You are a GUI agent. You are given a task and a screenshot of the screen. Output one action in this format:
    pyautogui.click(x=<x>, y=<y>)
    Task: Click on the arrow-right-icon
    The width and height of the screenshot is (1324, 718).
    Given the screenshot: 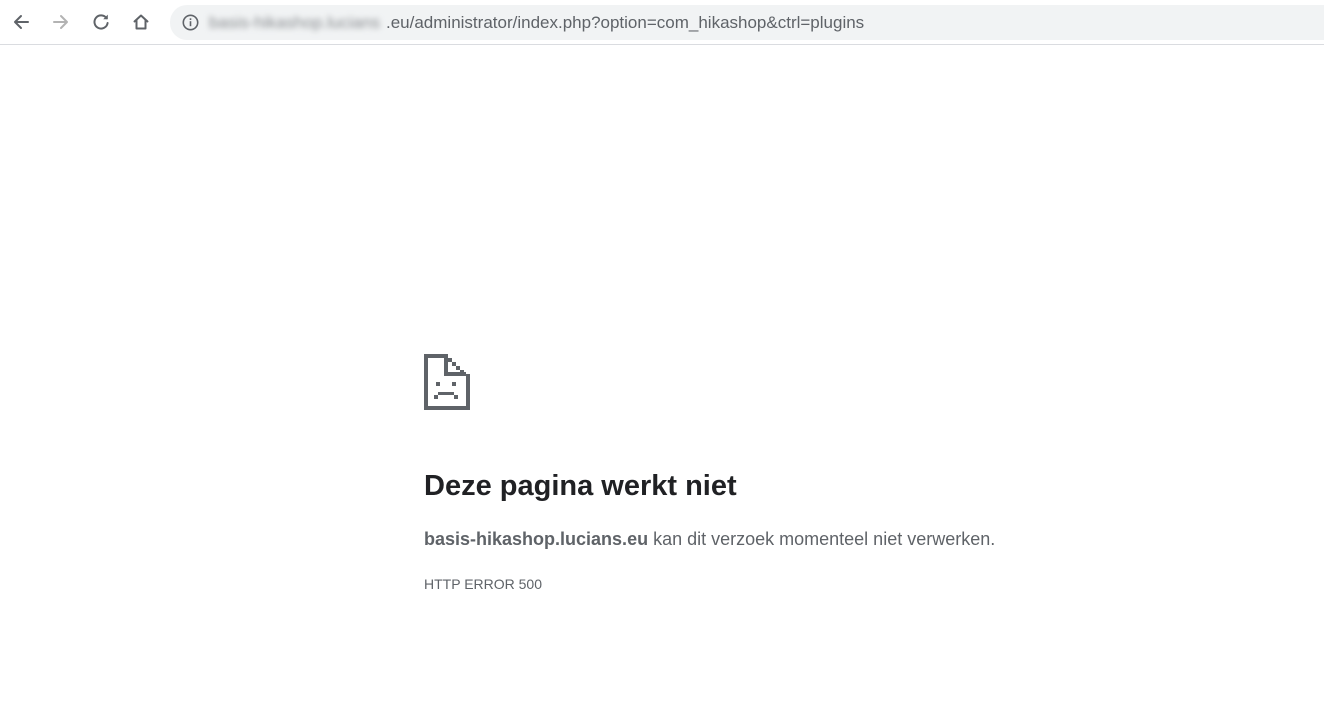 What is the action you would take?
    pyautogui.click(x=60, y=22)
    